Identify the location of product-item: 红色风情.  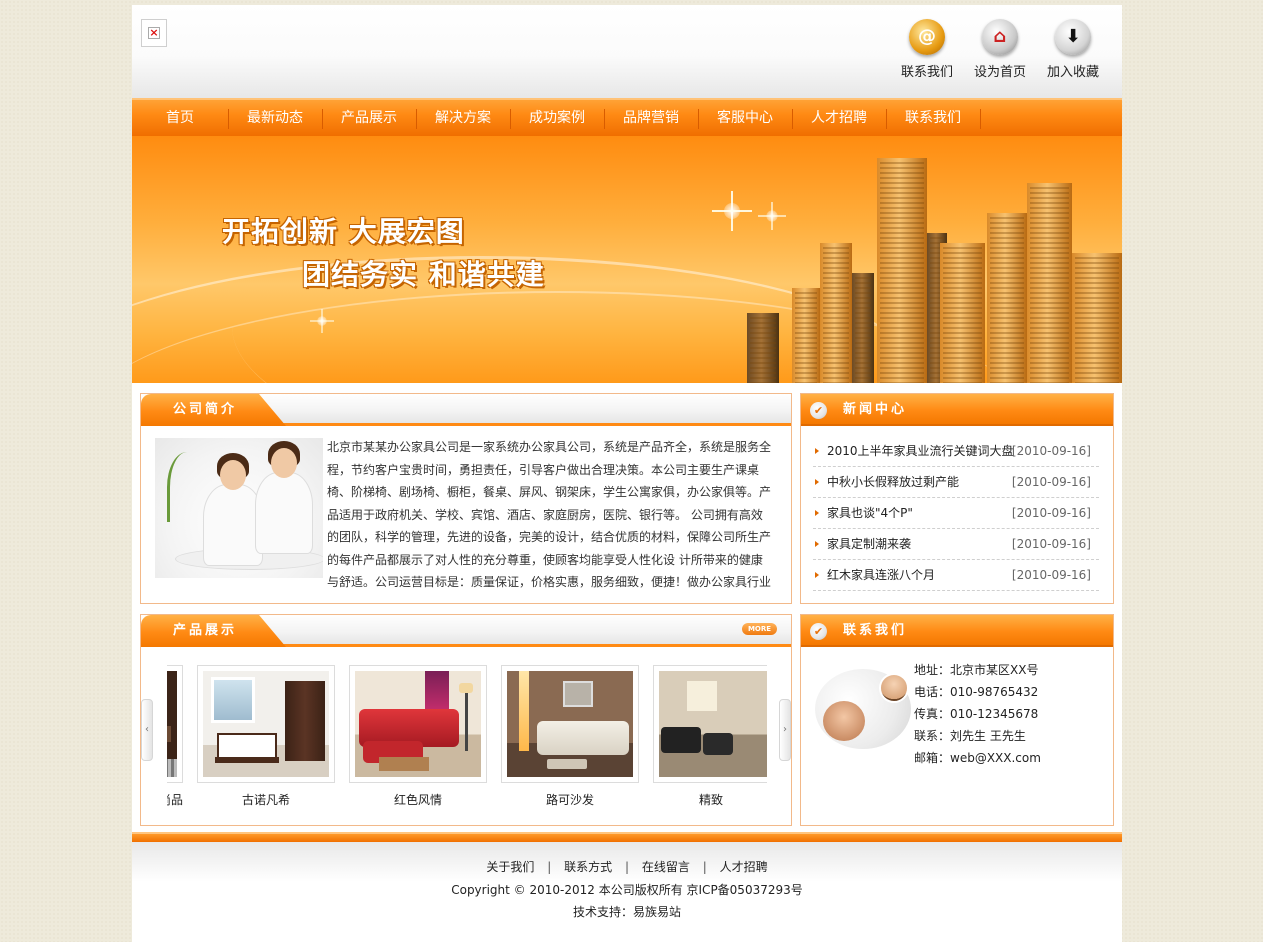
(418, 736).